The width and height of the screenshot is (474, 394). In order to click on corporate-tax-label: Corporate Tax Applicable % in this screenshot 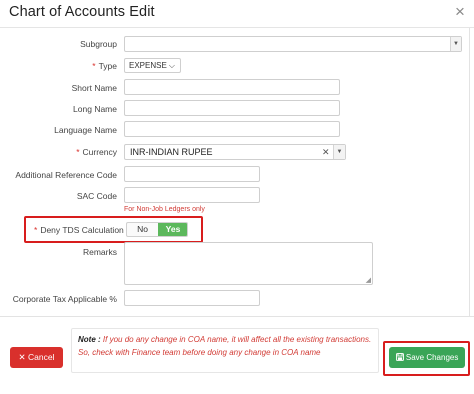, I will do `click(64, 299)`.